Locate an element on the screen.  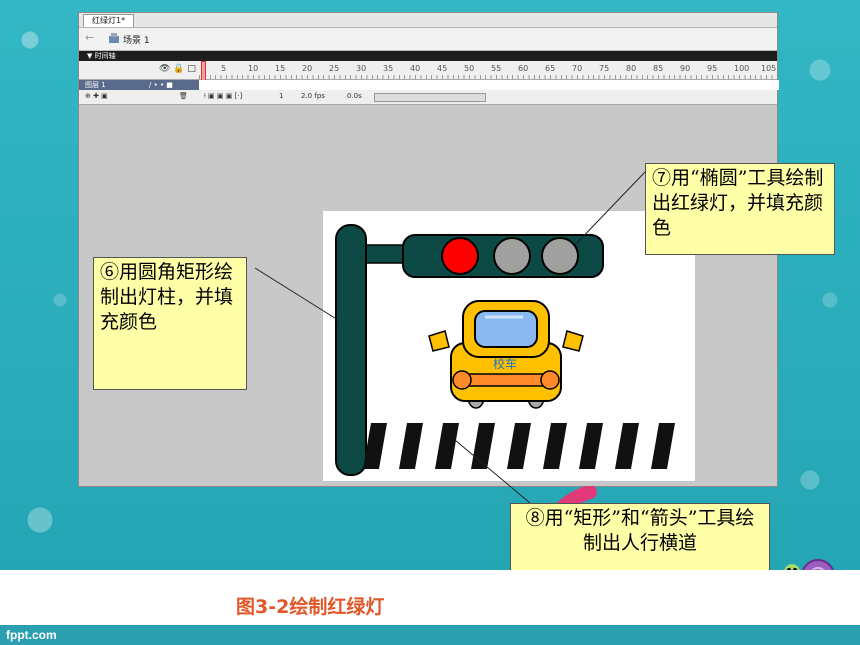
crosswalk is located at coordinates (519, 446).